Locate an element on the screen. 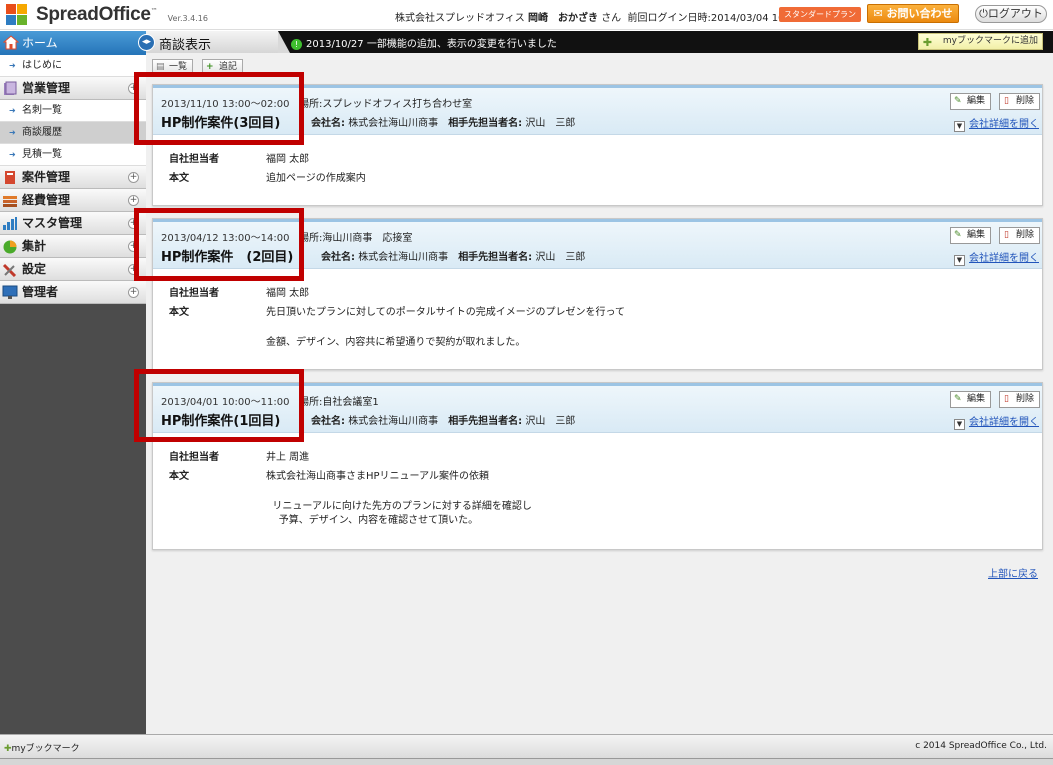 The height and width of the screenshot is (765, 1053). back-to-top-link: 上部に戻る is located at coordinates (1013, 572).